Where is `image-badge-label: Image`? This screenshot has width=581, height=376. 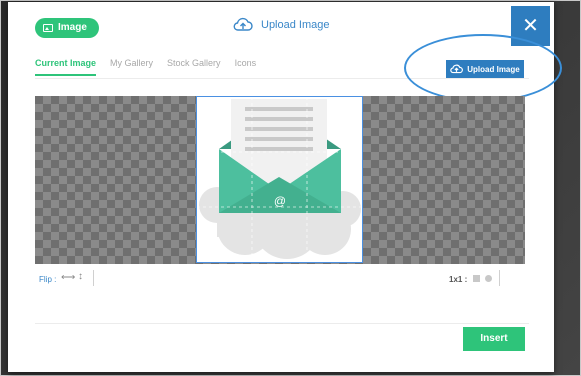 image-badge-label: Image is located at coordinates (72, 27).